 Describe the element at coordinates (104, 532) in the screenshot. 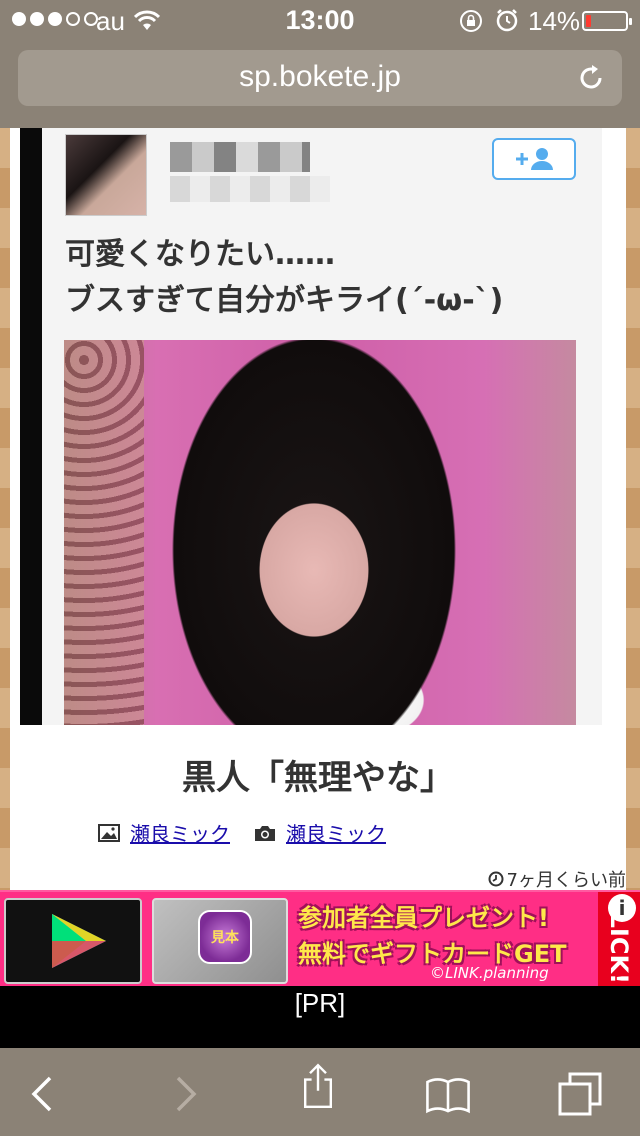

I see `leopard-pattern` at that location.